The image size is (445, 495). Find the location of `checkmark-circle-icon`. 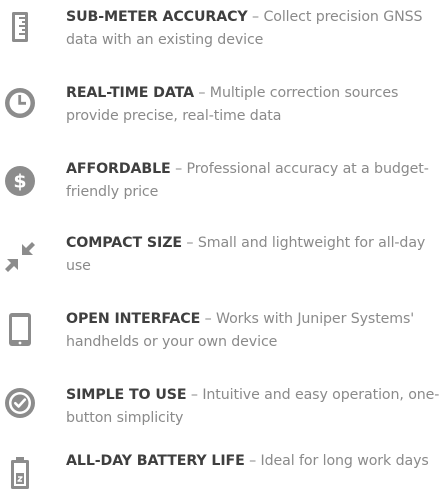

checkmark-circle-icon is located at coordinates (20, 403).